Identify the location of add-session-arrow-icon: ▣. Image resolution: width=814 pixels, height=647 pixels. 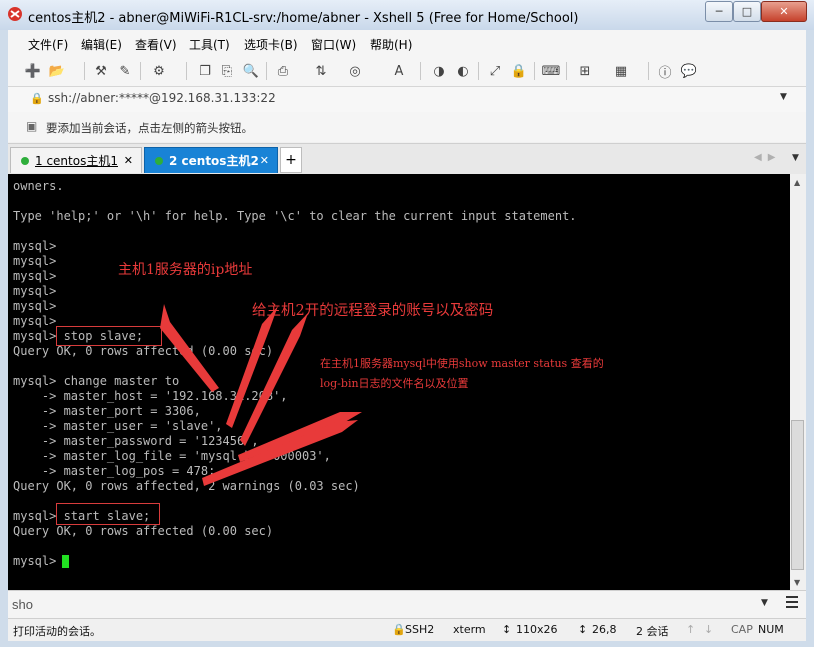
(31, 126).